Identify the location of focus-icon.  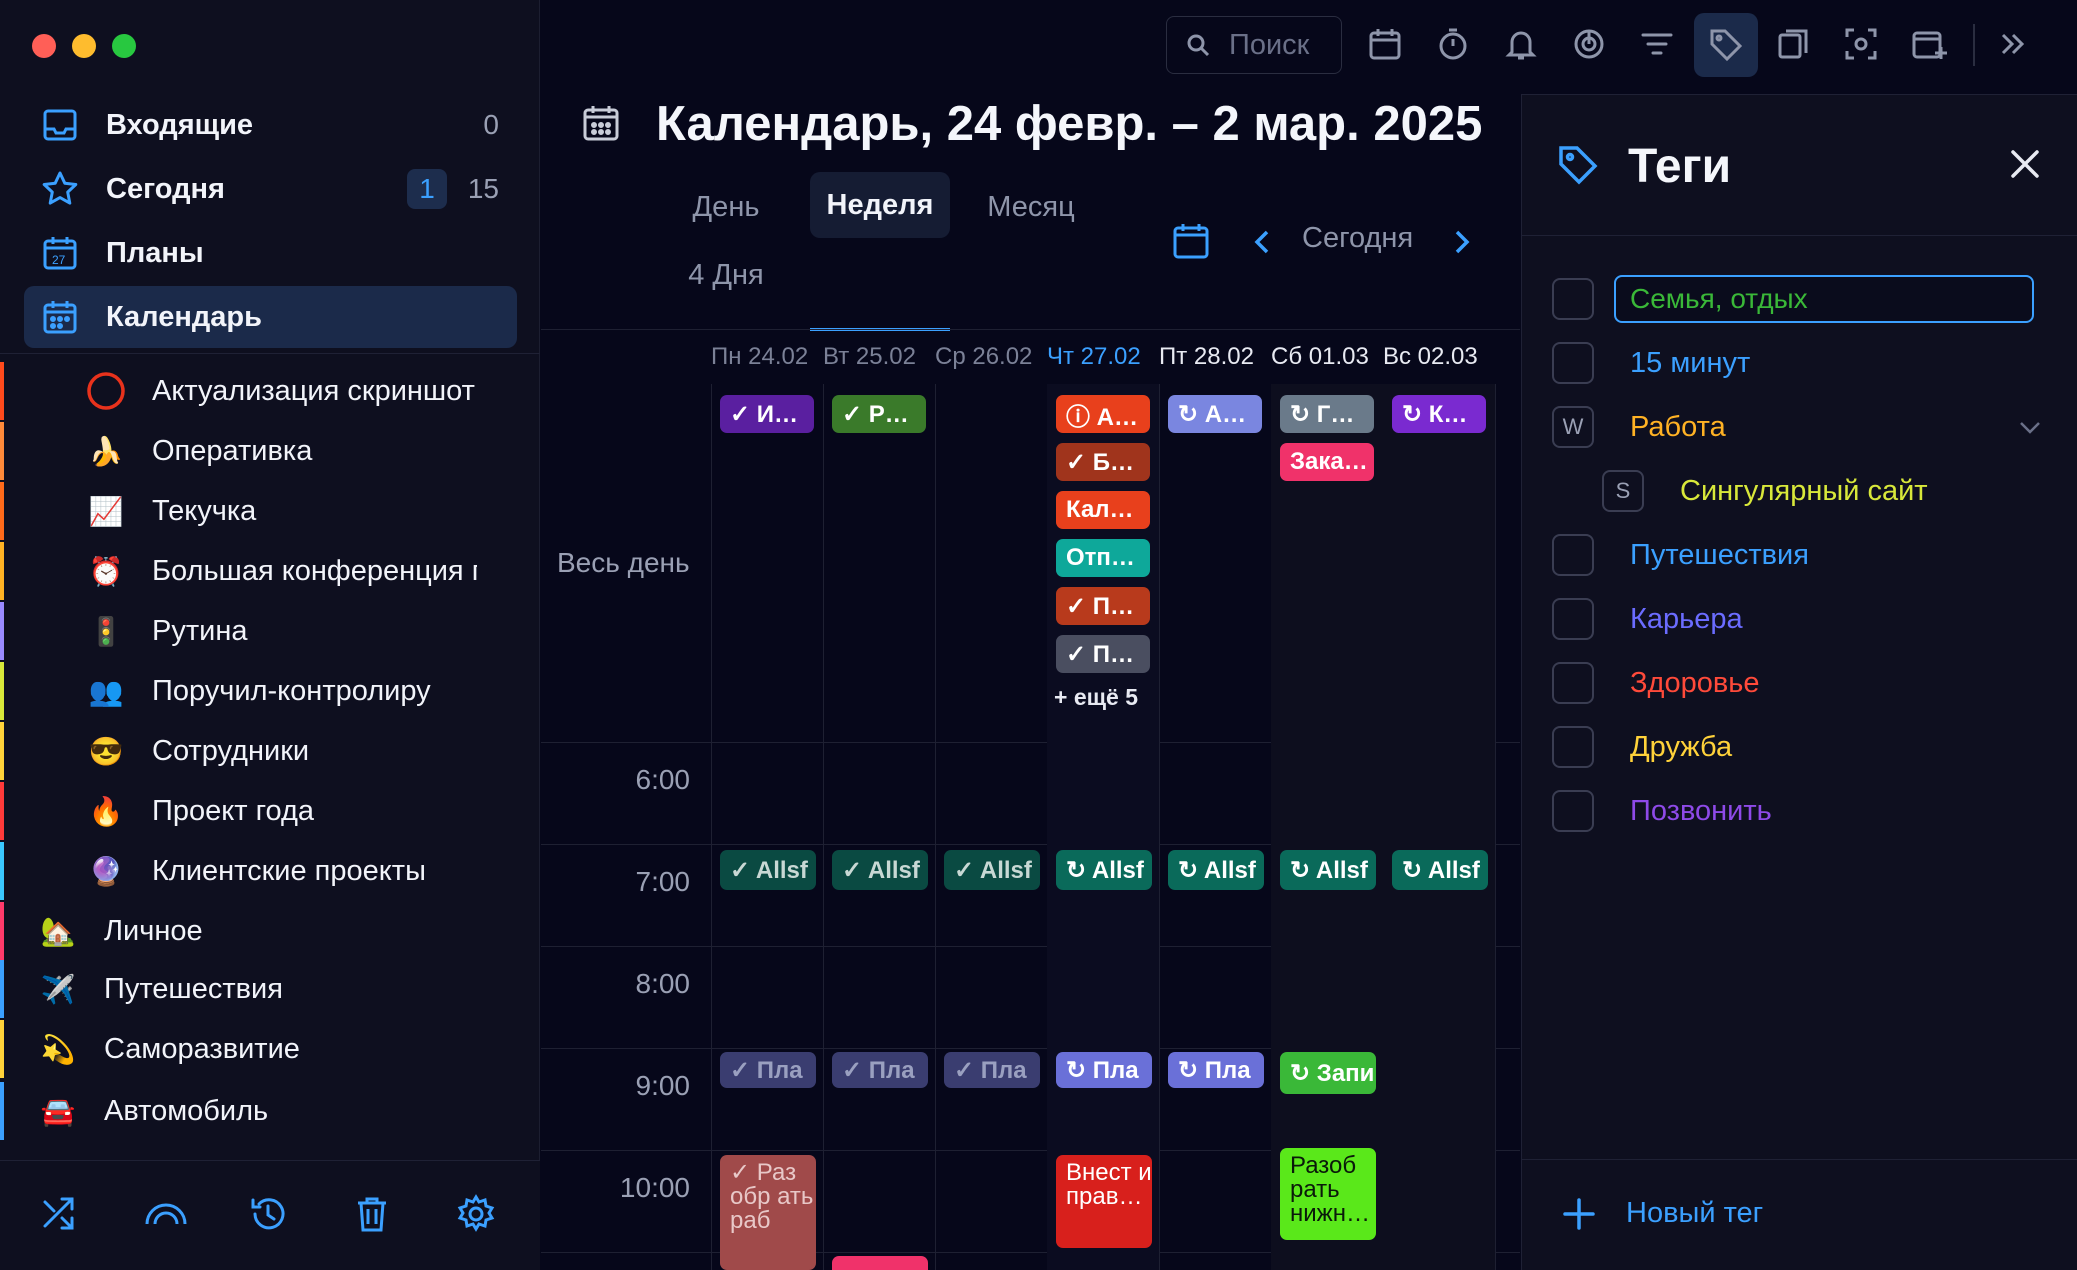
(1589, 44).